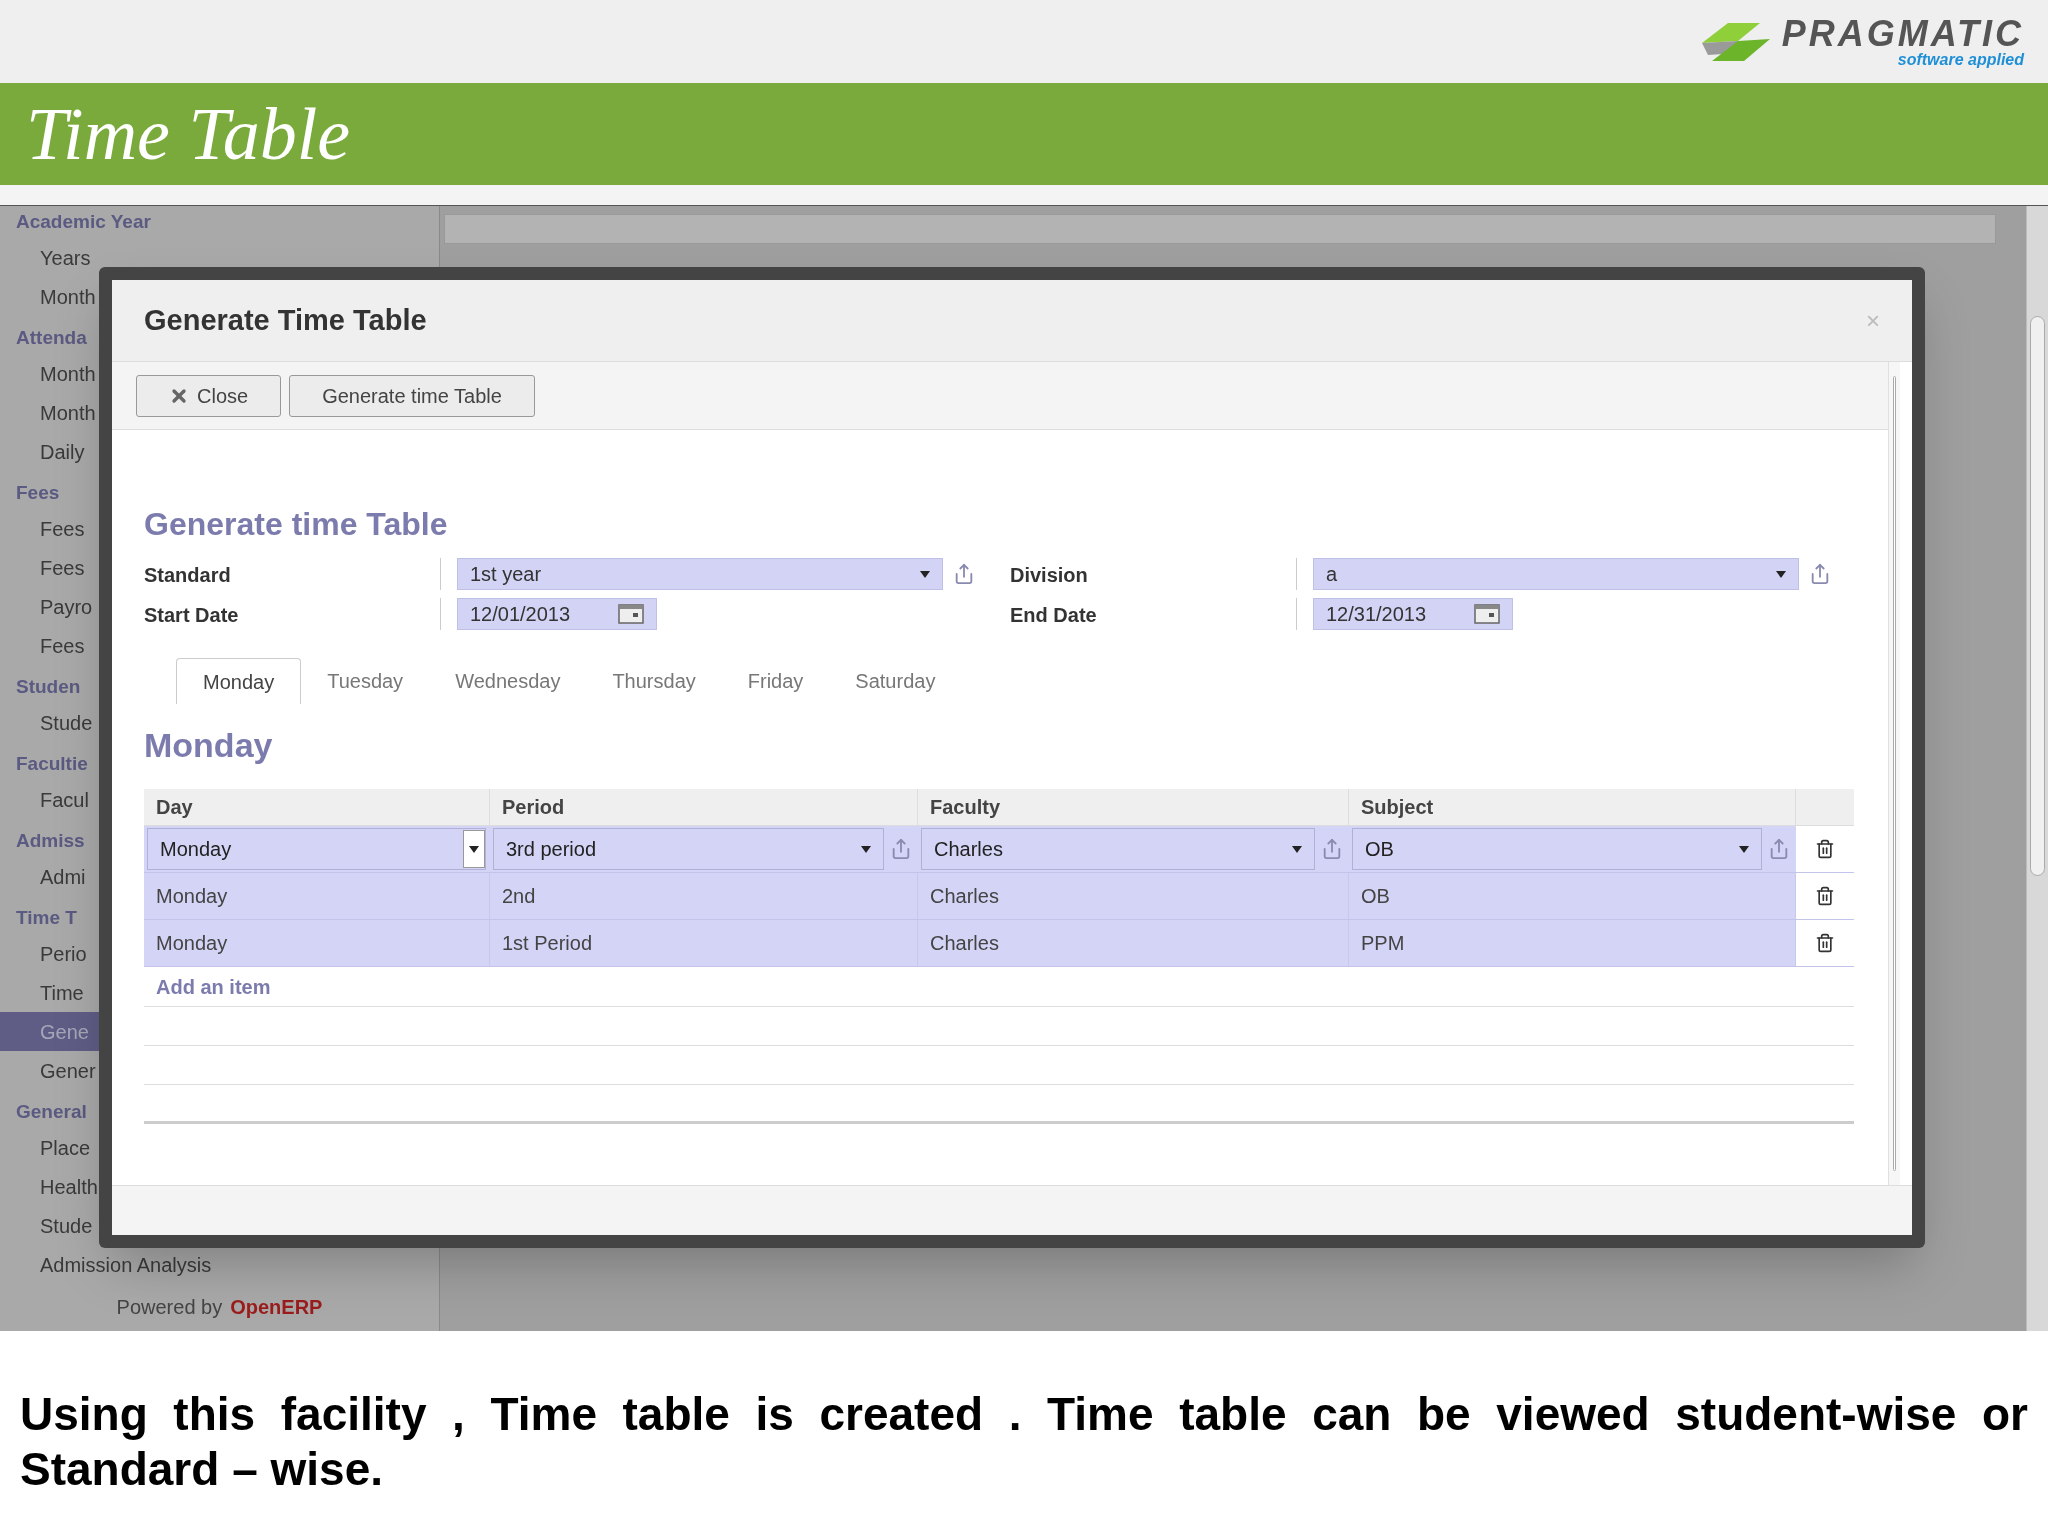  Describe the element at coordinates (317, 807) in the screenshot. I see `column-header: Day` at that location.